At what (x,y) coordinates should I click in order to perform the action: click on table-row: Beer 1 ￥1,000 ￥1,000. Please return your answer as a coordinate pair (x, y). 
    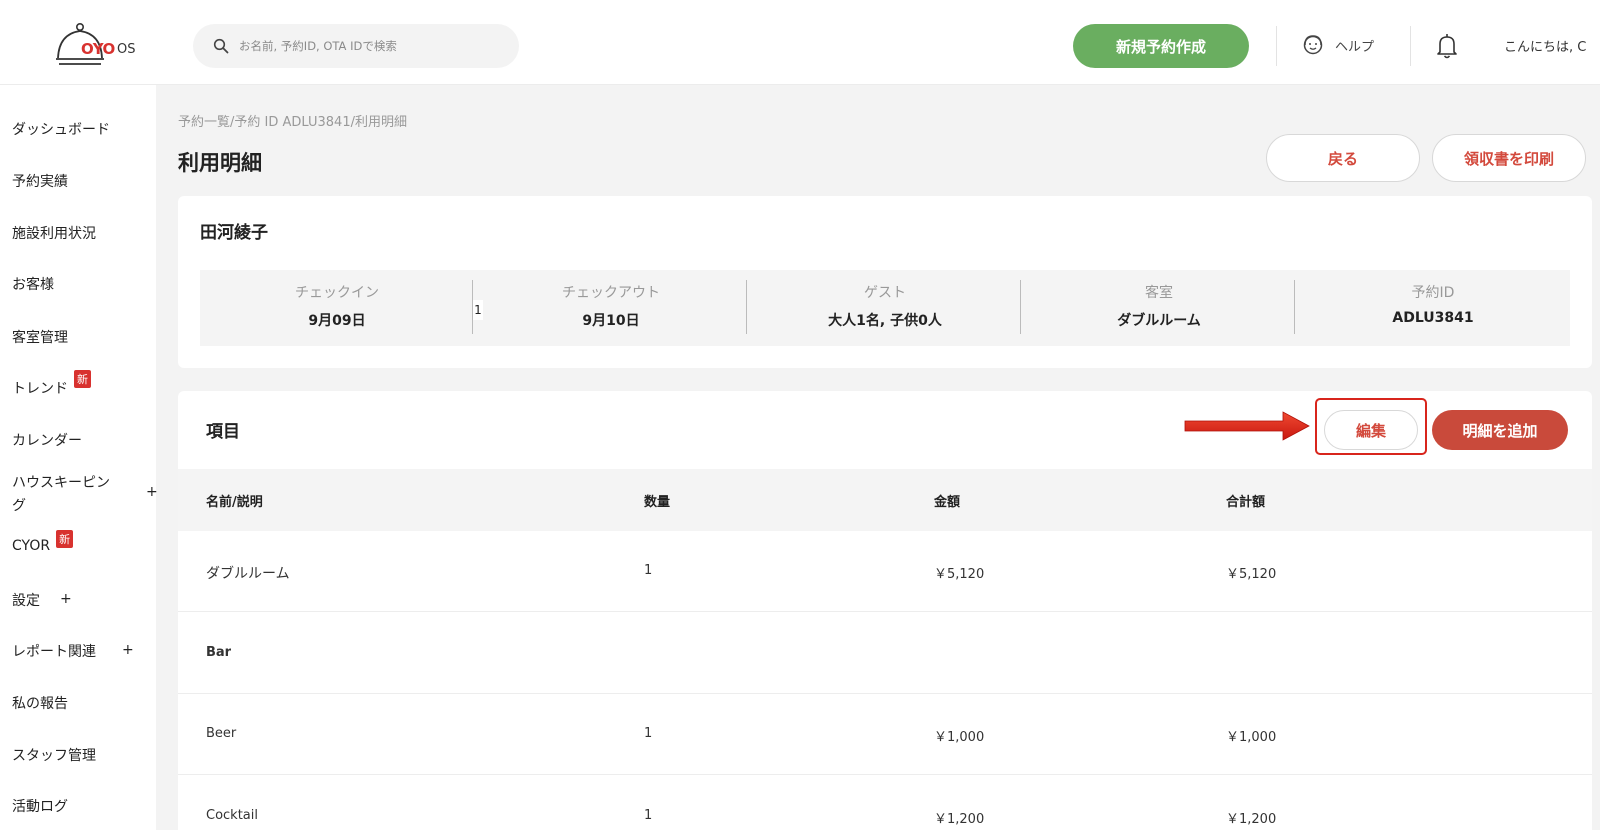
    Looking at the image, I should click on (885, 734).